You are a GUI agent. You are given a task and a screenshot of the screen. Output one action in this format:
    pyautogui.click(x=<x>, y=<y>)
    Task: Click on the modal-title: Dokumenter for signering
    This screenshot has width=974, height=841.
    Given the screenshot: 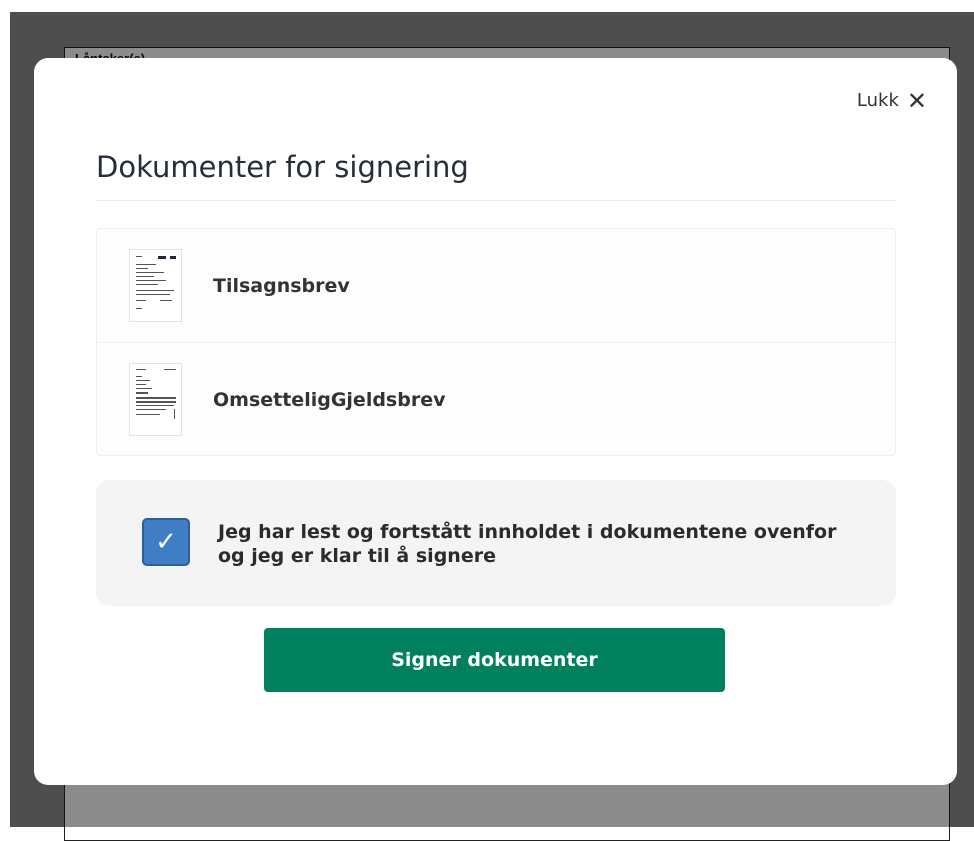 What is the action you would take?
    pyautogui.click(x=282, y=167)
    